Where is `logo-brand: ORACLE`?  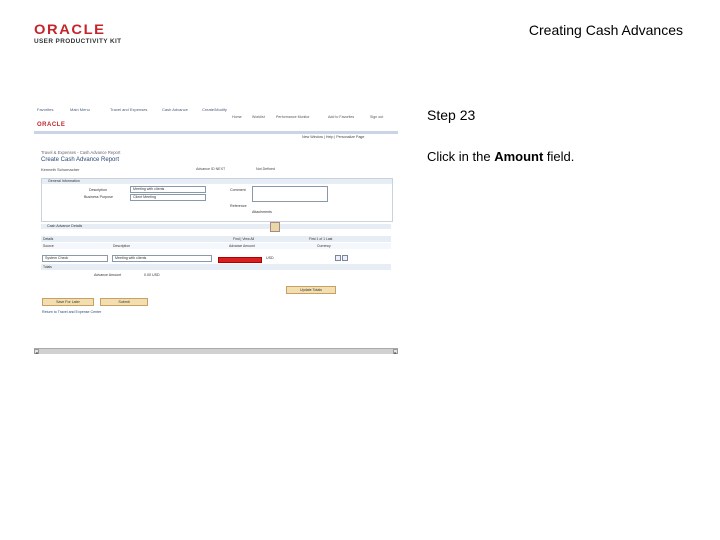
logo-brand: ORACLE is located at coordinates (70, 29).